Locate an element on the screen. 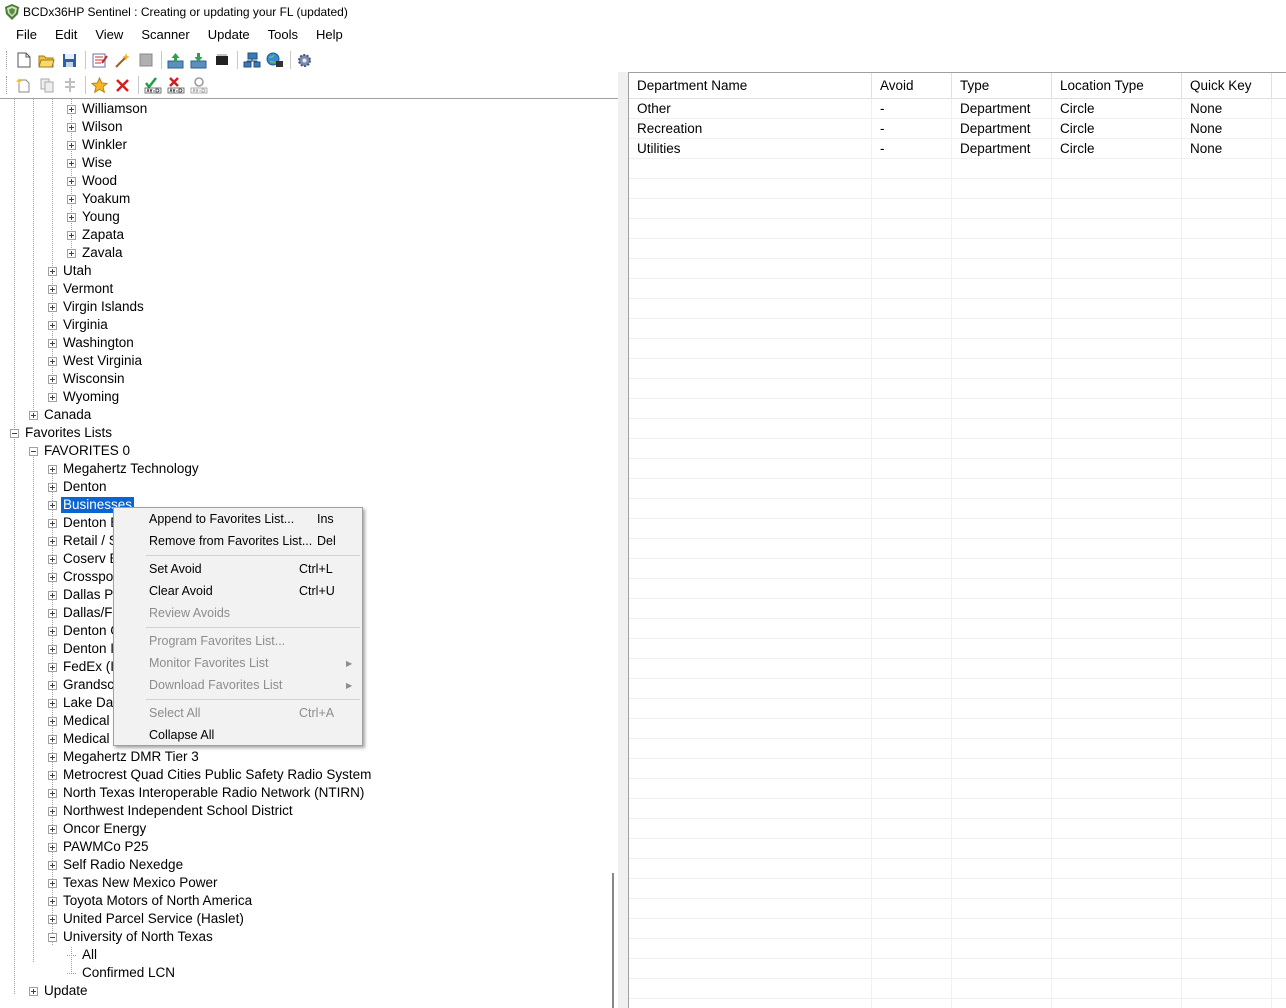 This screenshot has width=1286, height=1008. tree-item-label: Denton I is located at coordinates (88, 649).